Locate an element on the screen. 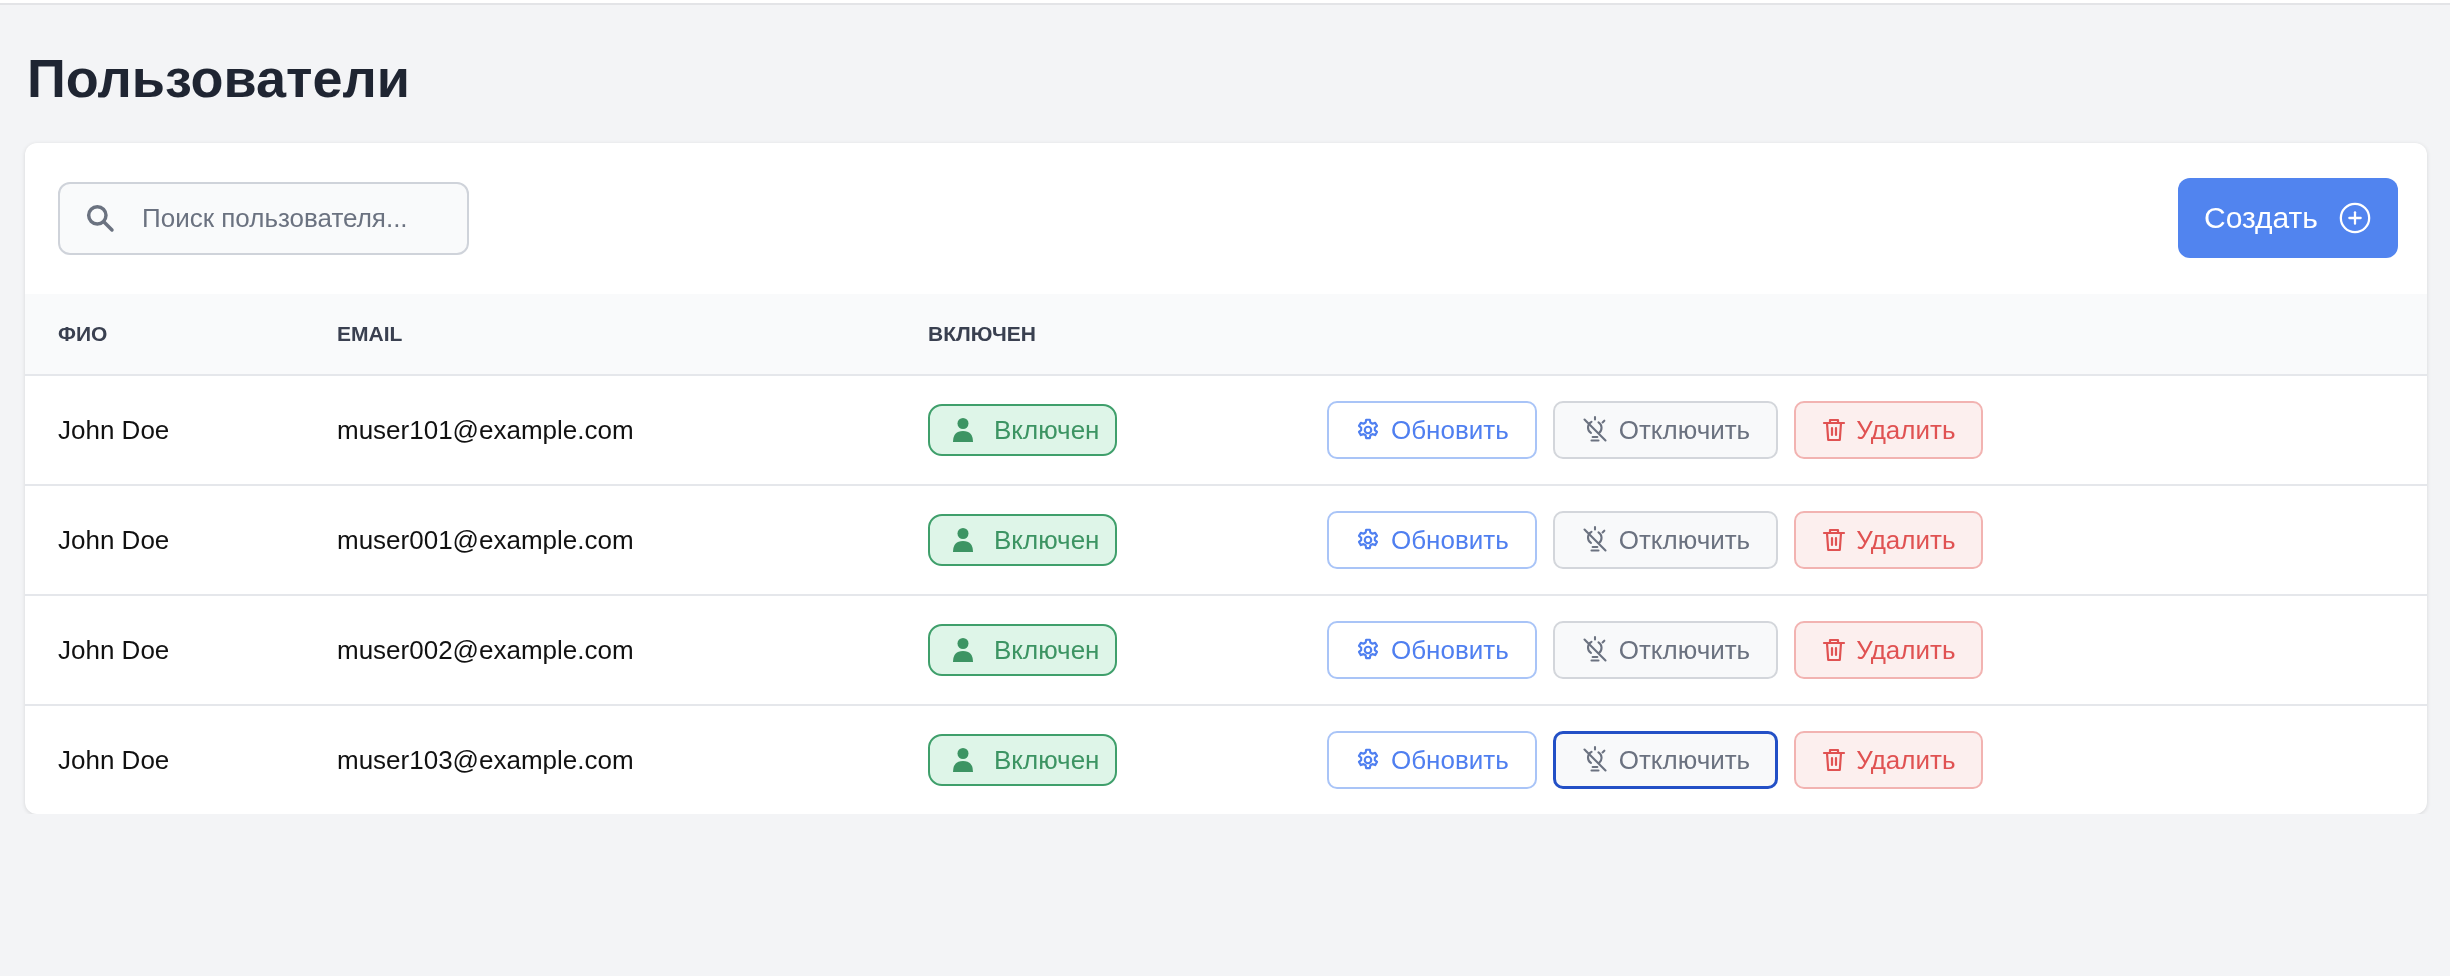 The image size is (2450, 976). page-title: Пользователи is located at coordinates (218, 78).